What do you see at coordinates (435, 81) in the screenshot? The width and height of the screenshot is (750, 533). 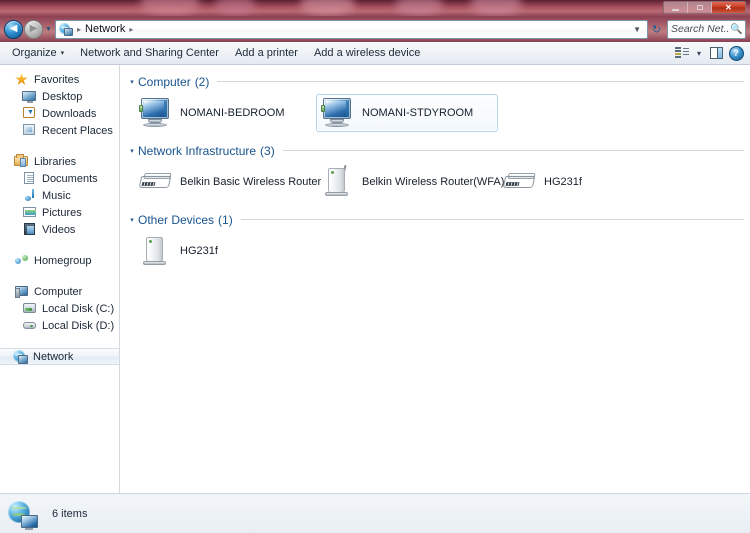 I see `group-header-computer: ▾ Computer (2)` at bounding box center [435, 81].